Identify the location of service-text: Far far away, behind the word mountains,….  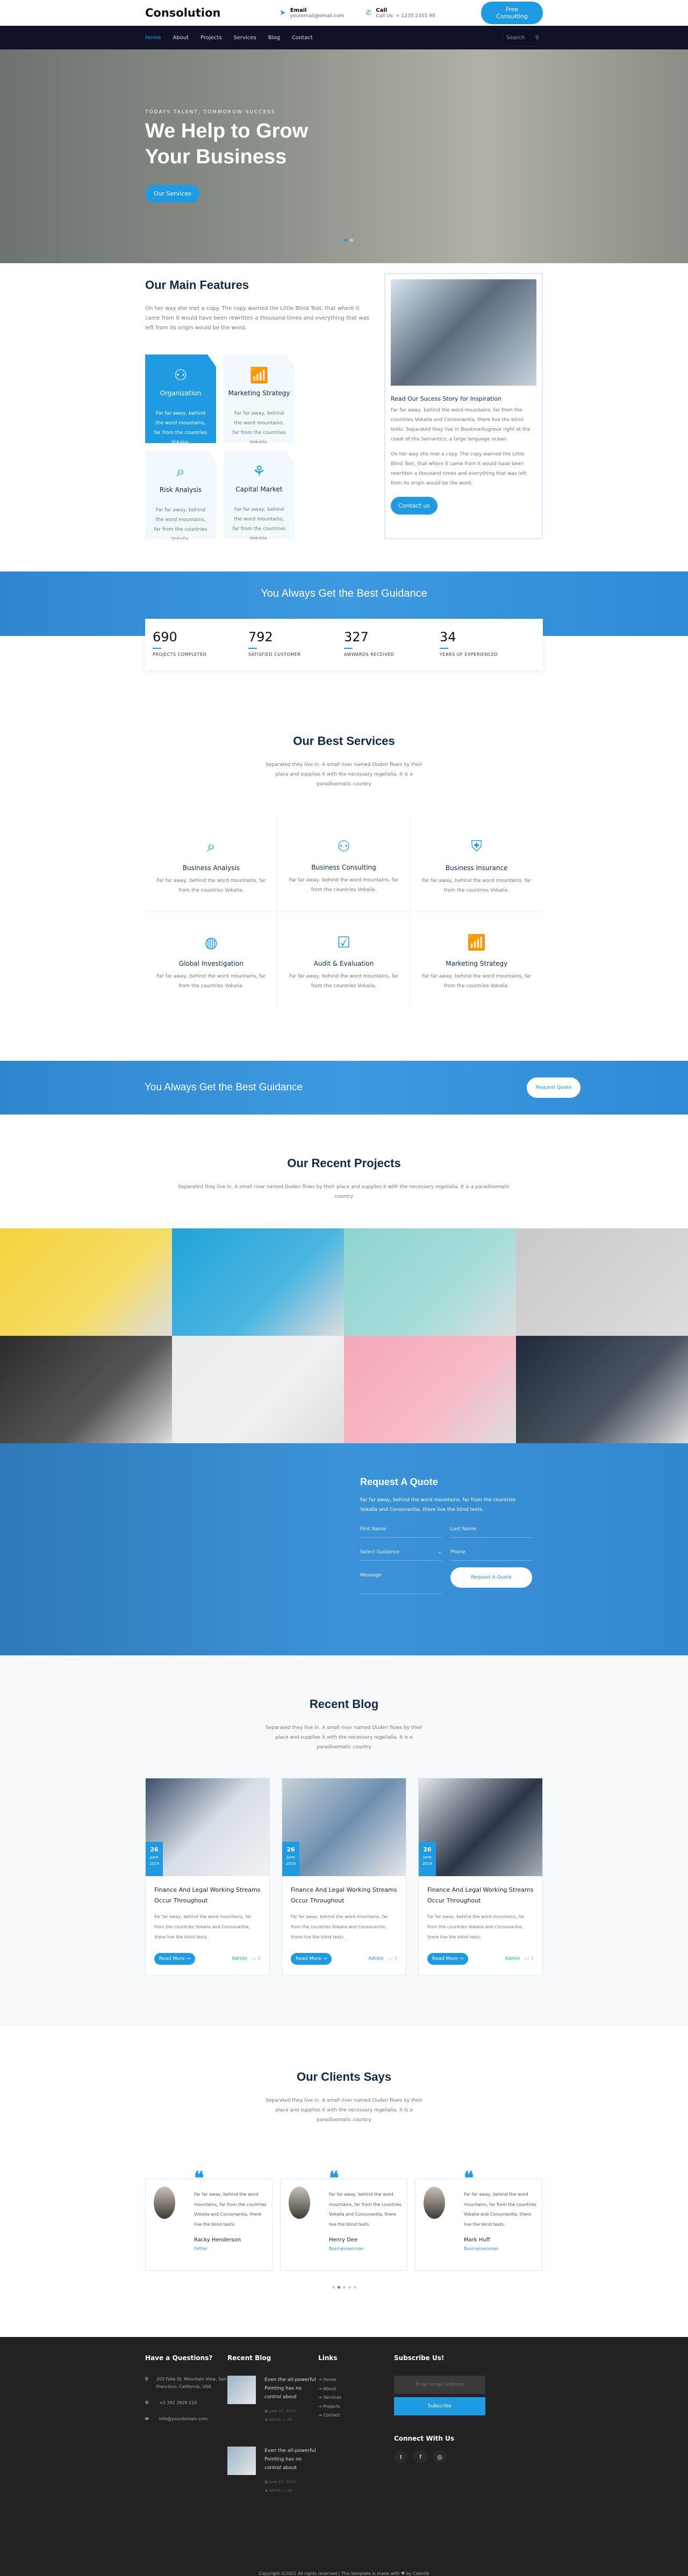
(344, 885).